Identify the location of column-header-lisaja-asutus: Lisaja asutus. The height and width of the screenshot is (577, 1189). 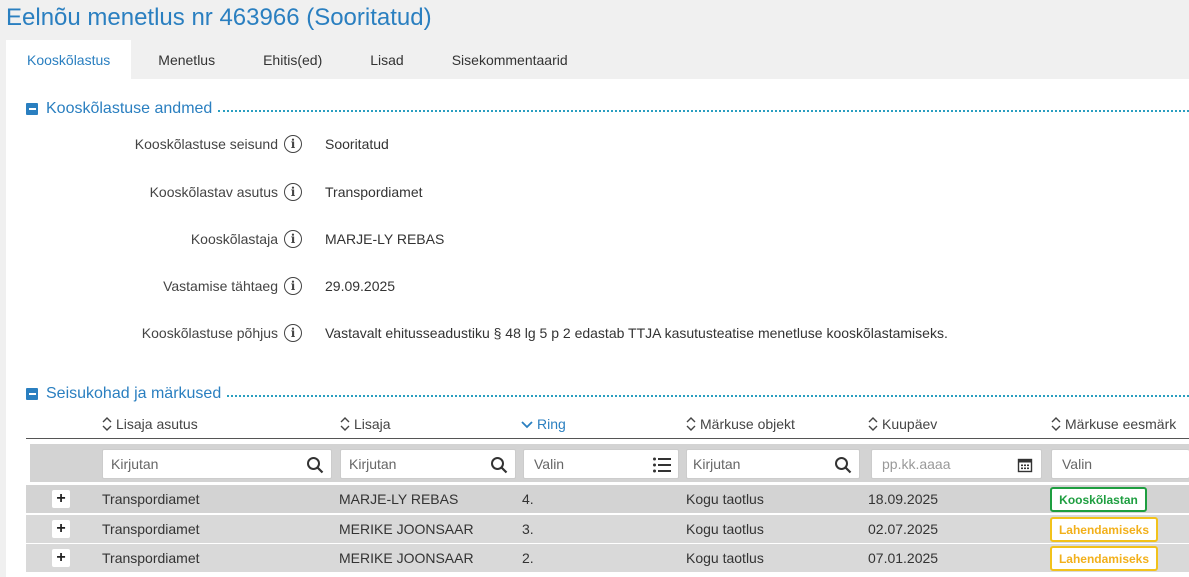
(150, 424).